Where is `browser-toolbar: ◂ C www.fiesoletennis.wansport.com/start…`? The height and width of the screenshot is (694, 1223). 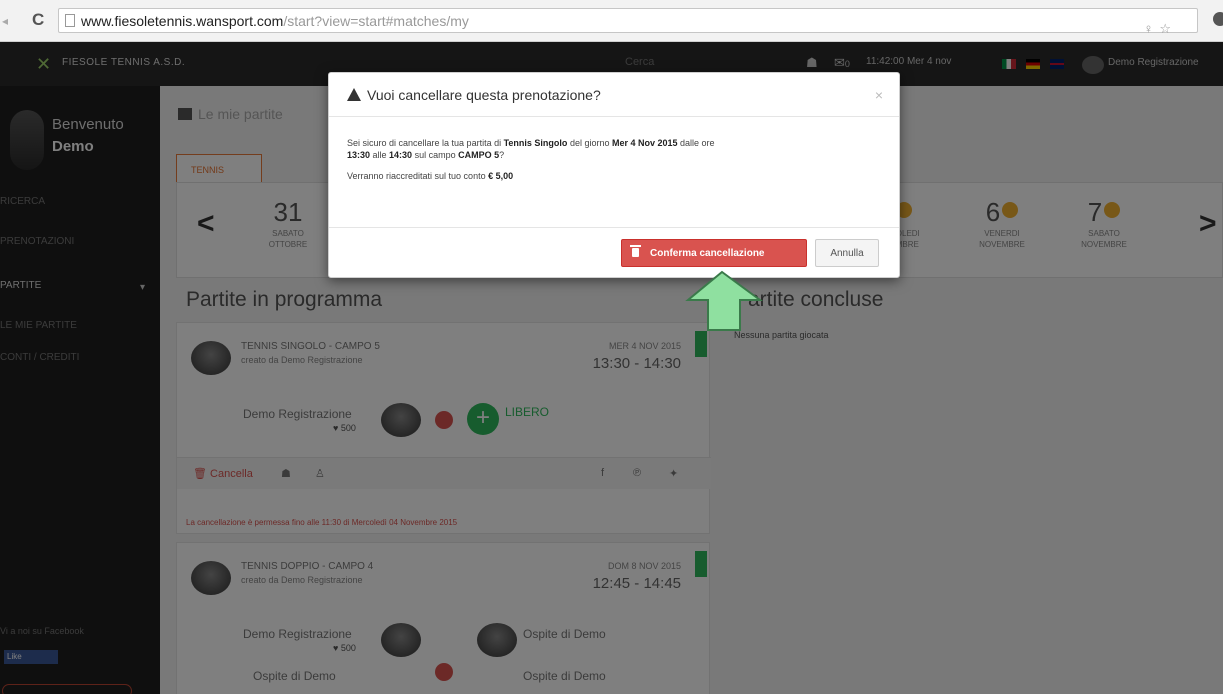 browser-toolbar: ◂ C www.fiesoletennis.wansport.com/start… is located at coordinates (611, 21).